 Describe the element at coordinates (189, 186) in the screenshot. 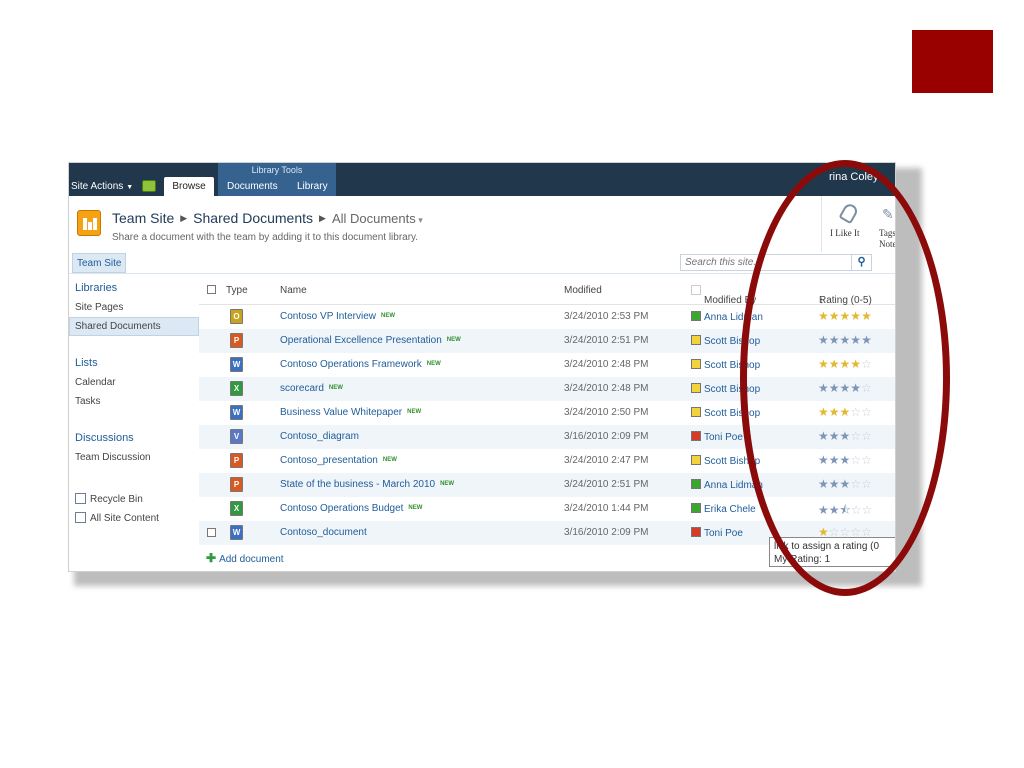

I see `tab-browse: Browse` at that location.